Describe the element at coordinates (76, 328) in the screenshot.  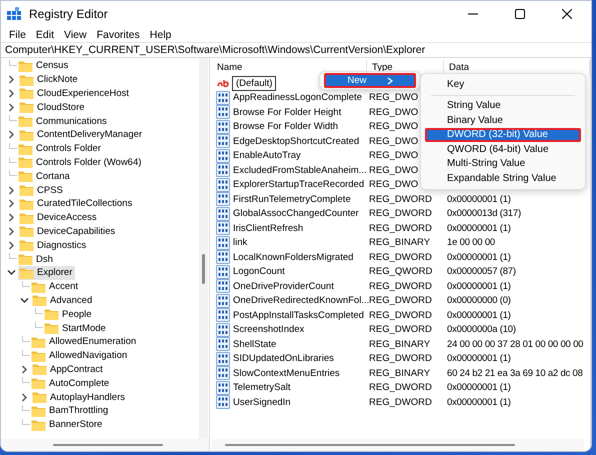
I see `tree-item: StartMode` at that location.